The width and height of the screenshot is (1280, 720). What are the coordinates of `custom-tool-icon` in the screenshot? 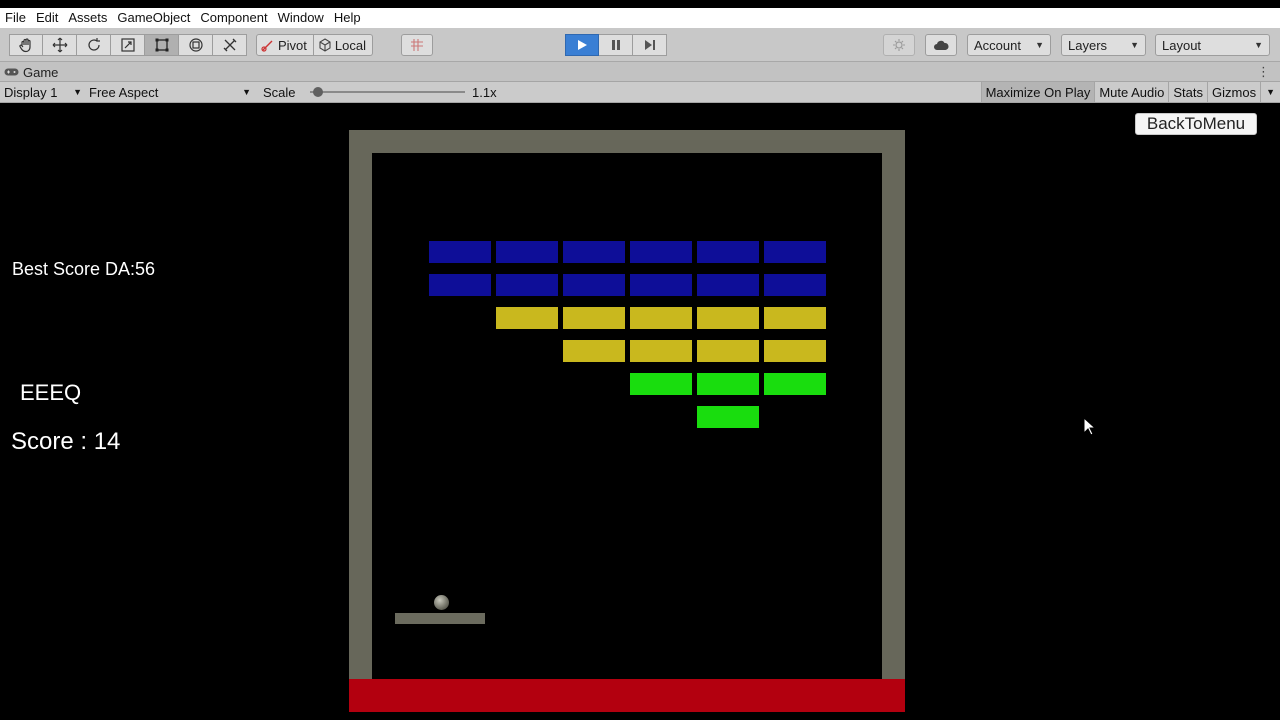 It's located at (229, 45).